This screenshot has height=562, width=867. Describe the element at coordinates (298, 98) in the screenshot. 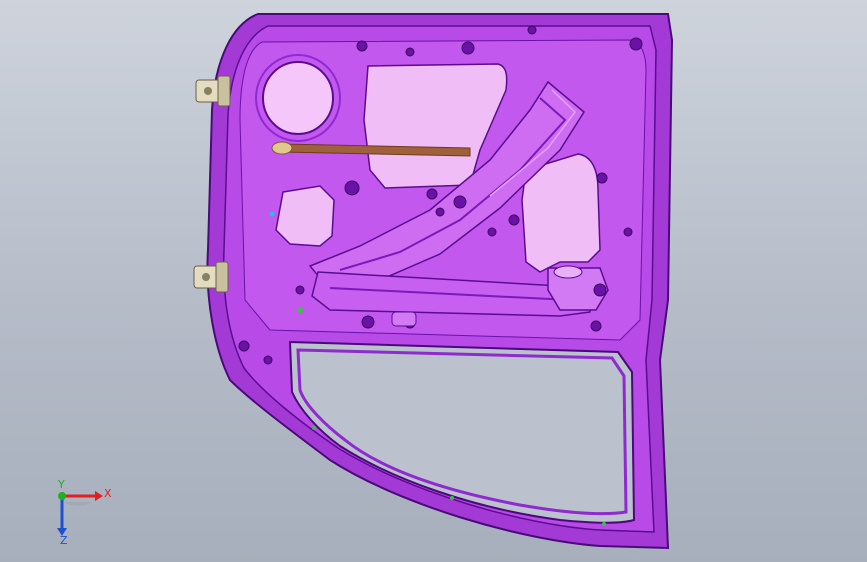

I see `speaker-hole` at that location.